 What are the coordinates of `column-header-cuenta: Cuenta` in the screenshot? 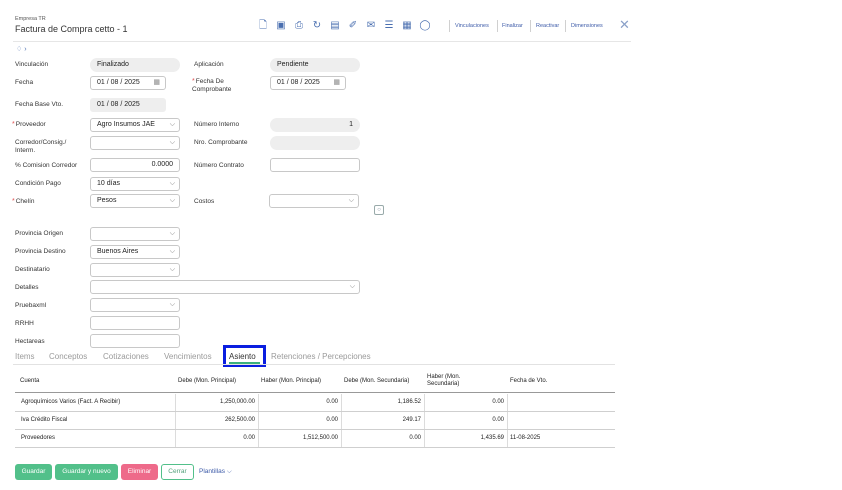 It's located at (30, 381).